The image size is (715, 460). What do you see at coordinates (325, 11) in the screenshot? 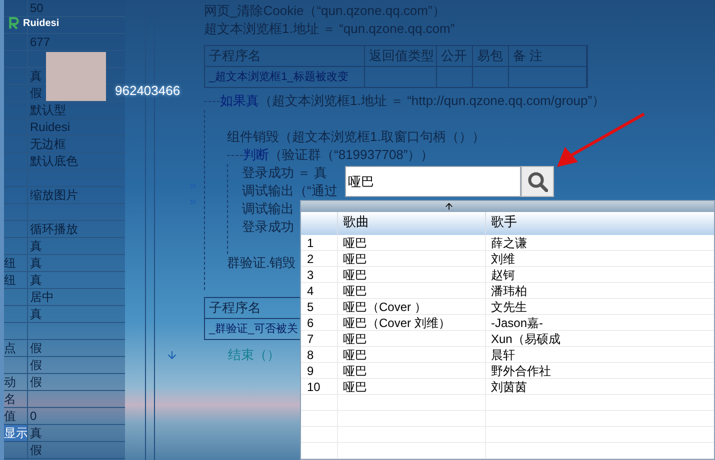
I see `code-line: 网页_清除Cookie（“qun.qzone.qq.com”）` at bounding box center [325, 11].